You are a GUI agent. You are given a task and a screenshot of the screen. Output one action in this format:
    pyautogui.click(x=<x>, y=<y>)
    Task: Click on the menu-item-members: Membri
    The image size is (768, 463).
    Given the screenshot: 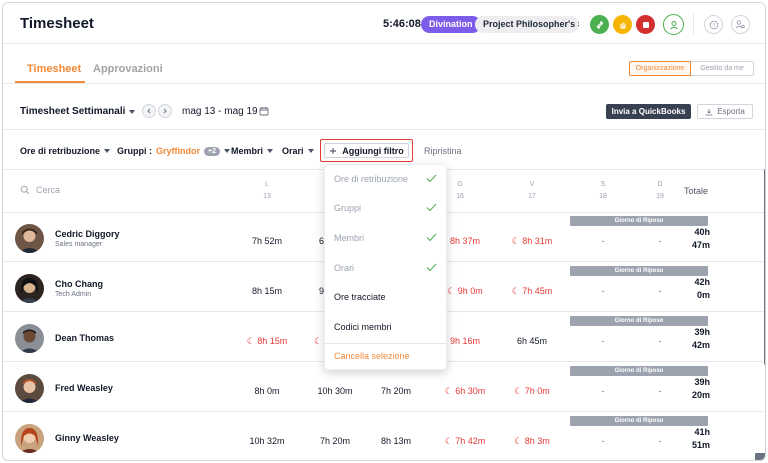 What is the action you would take?
    pyautogui.click(x=349, y=238)
    